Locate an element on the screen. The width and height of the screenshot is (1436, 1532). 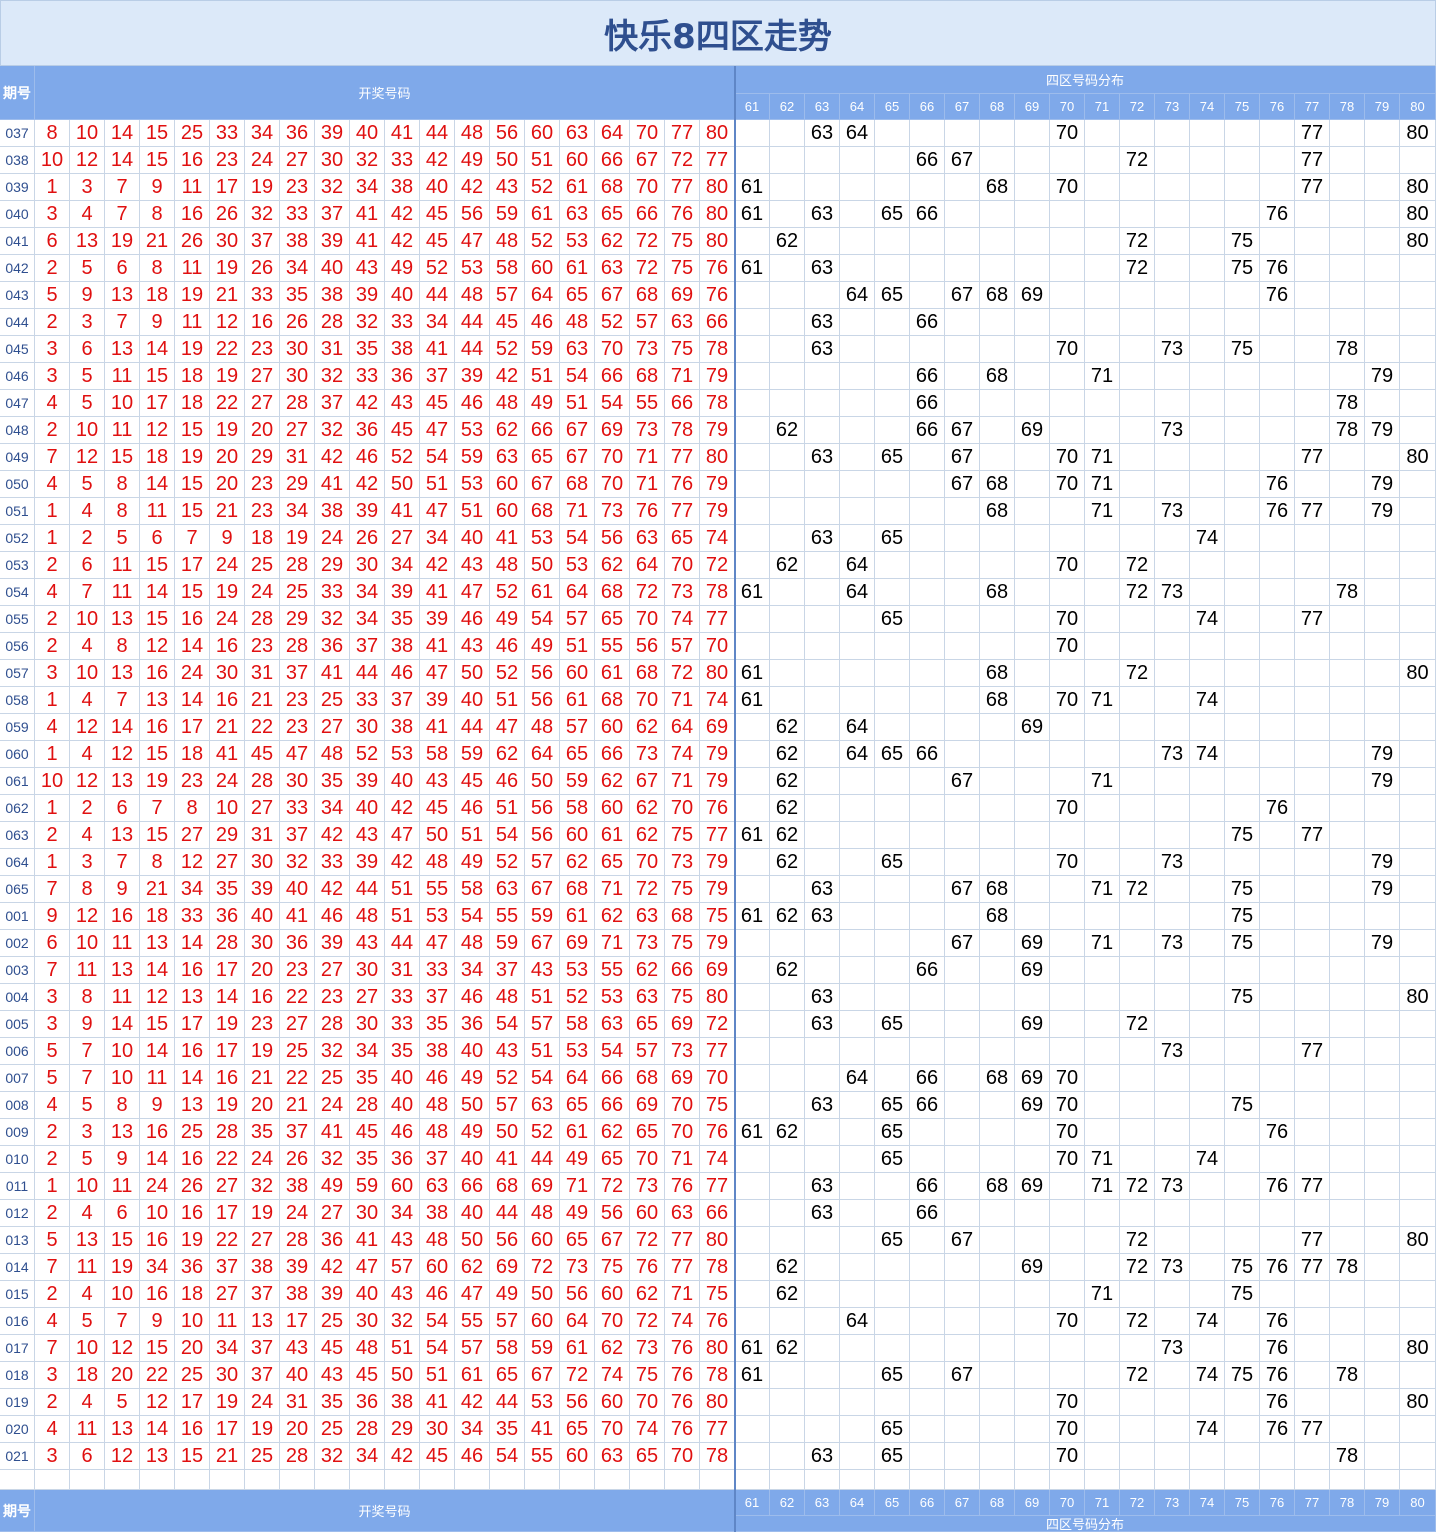
draw-number: 54 is located at coordinates (542, 619).